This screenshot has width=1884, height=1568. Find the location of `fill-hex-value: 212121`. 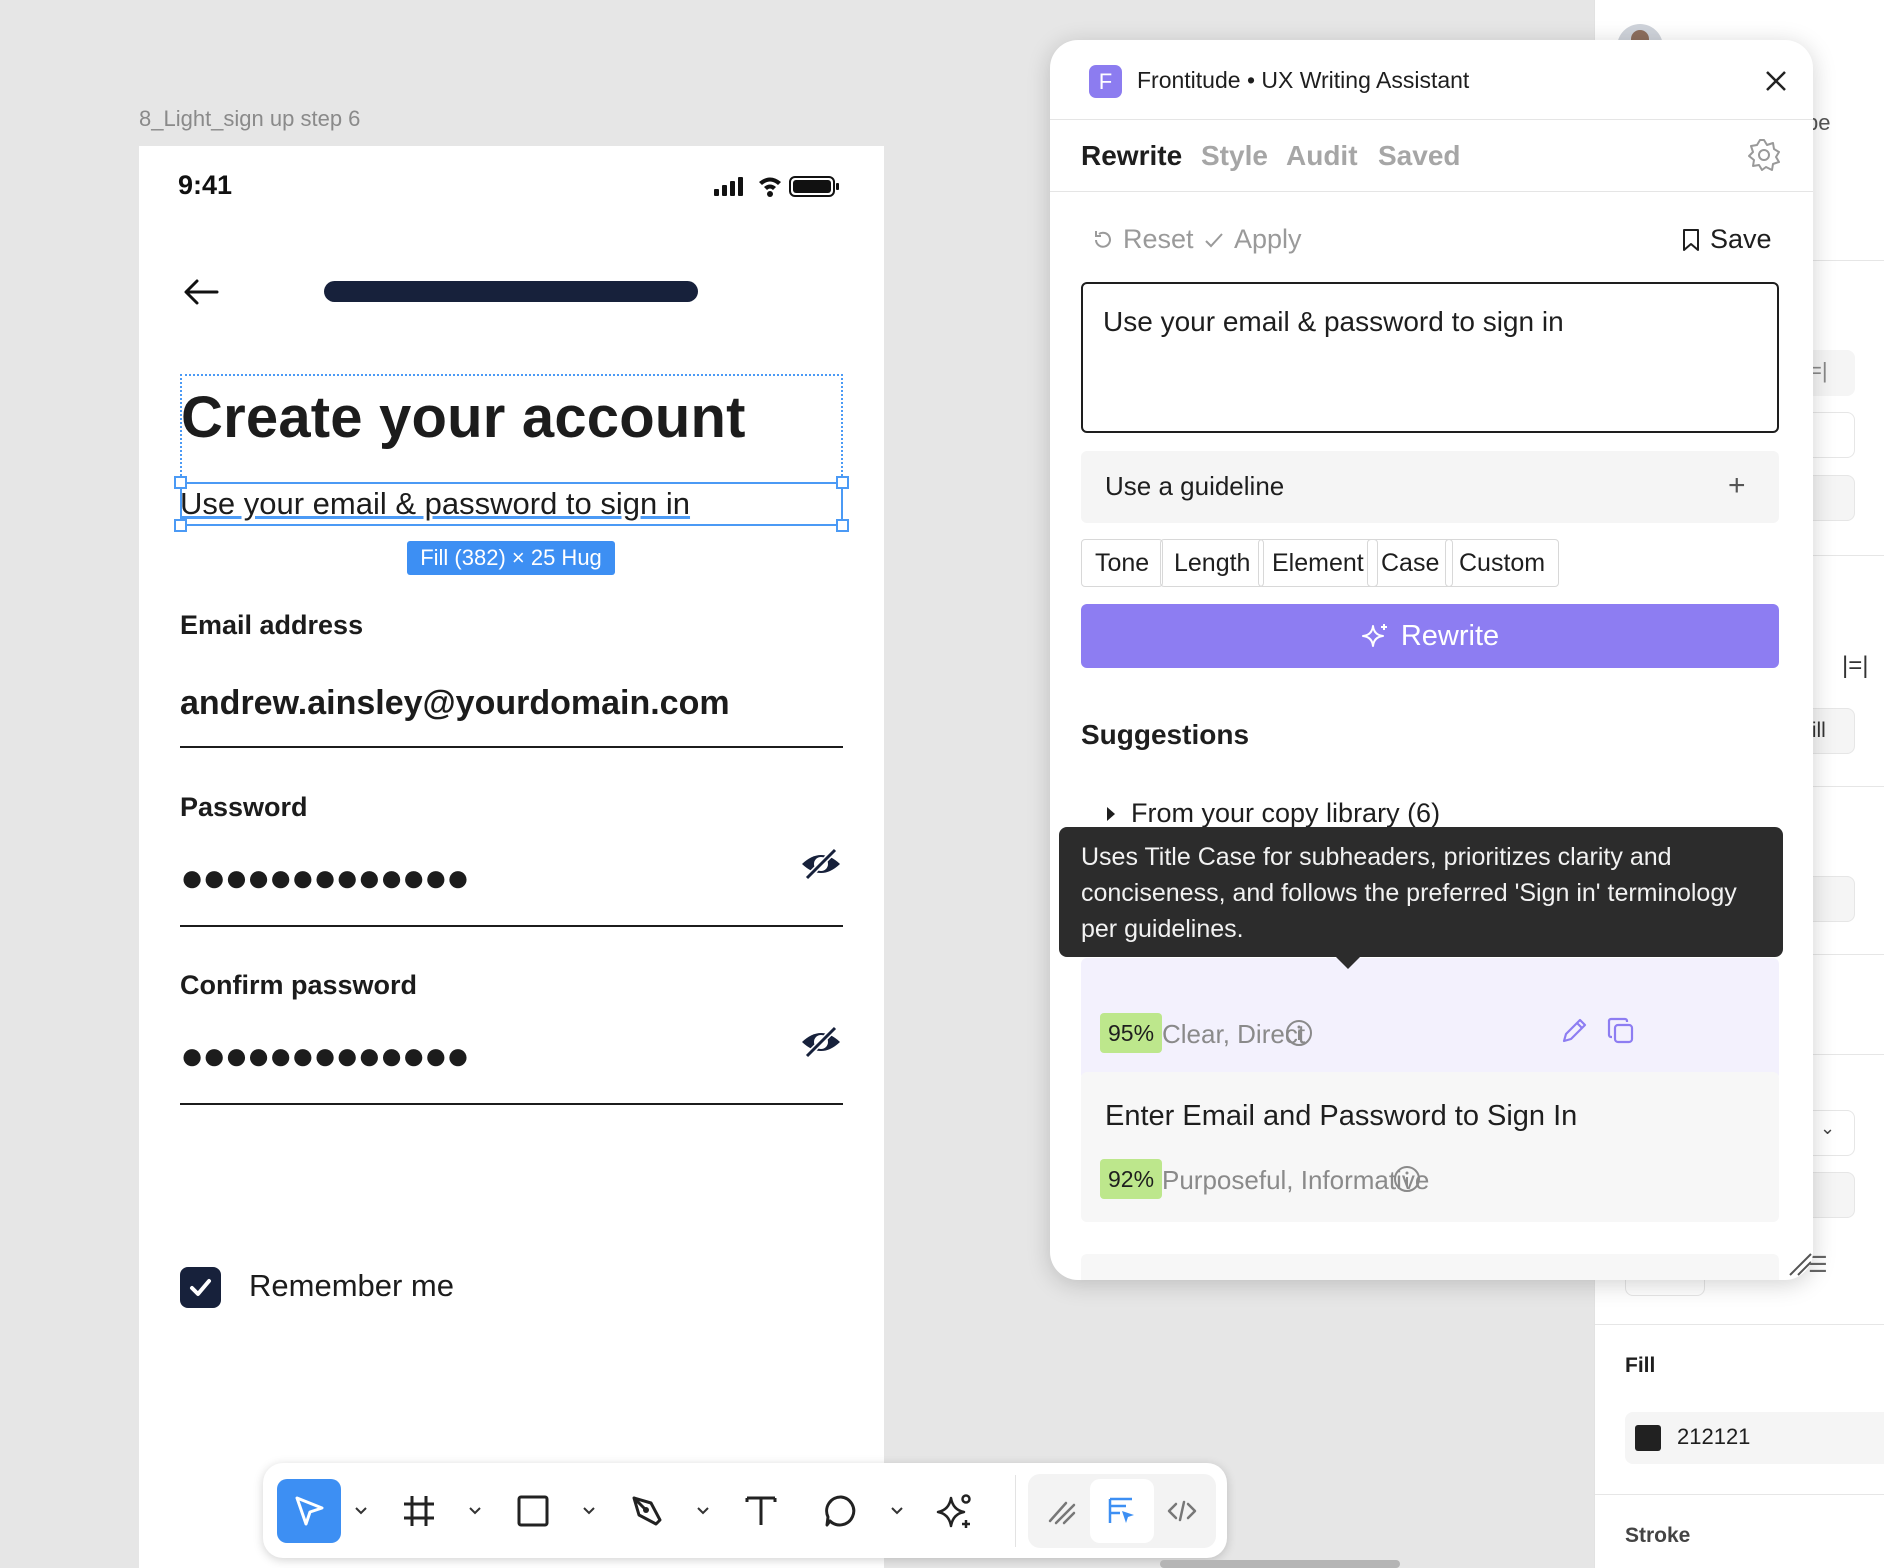

fill-hex-value: 212121 is located at coordinates (1713, 1437).